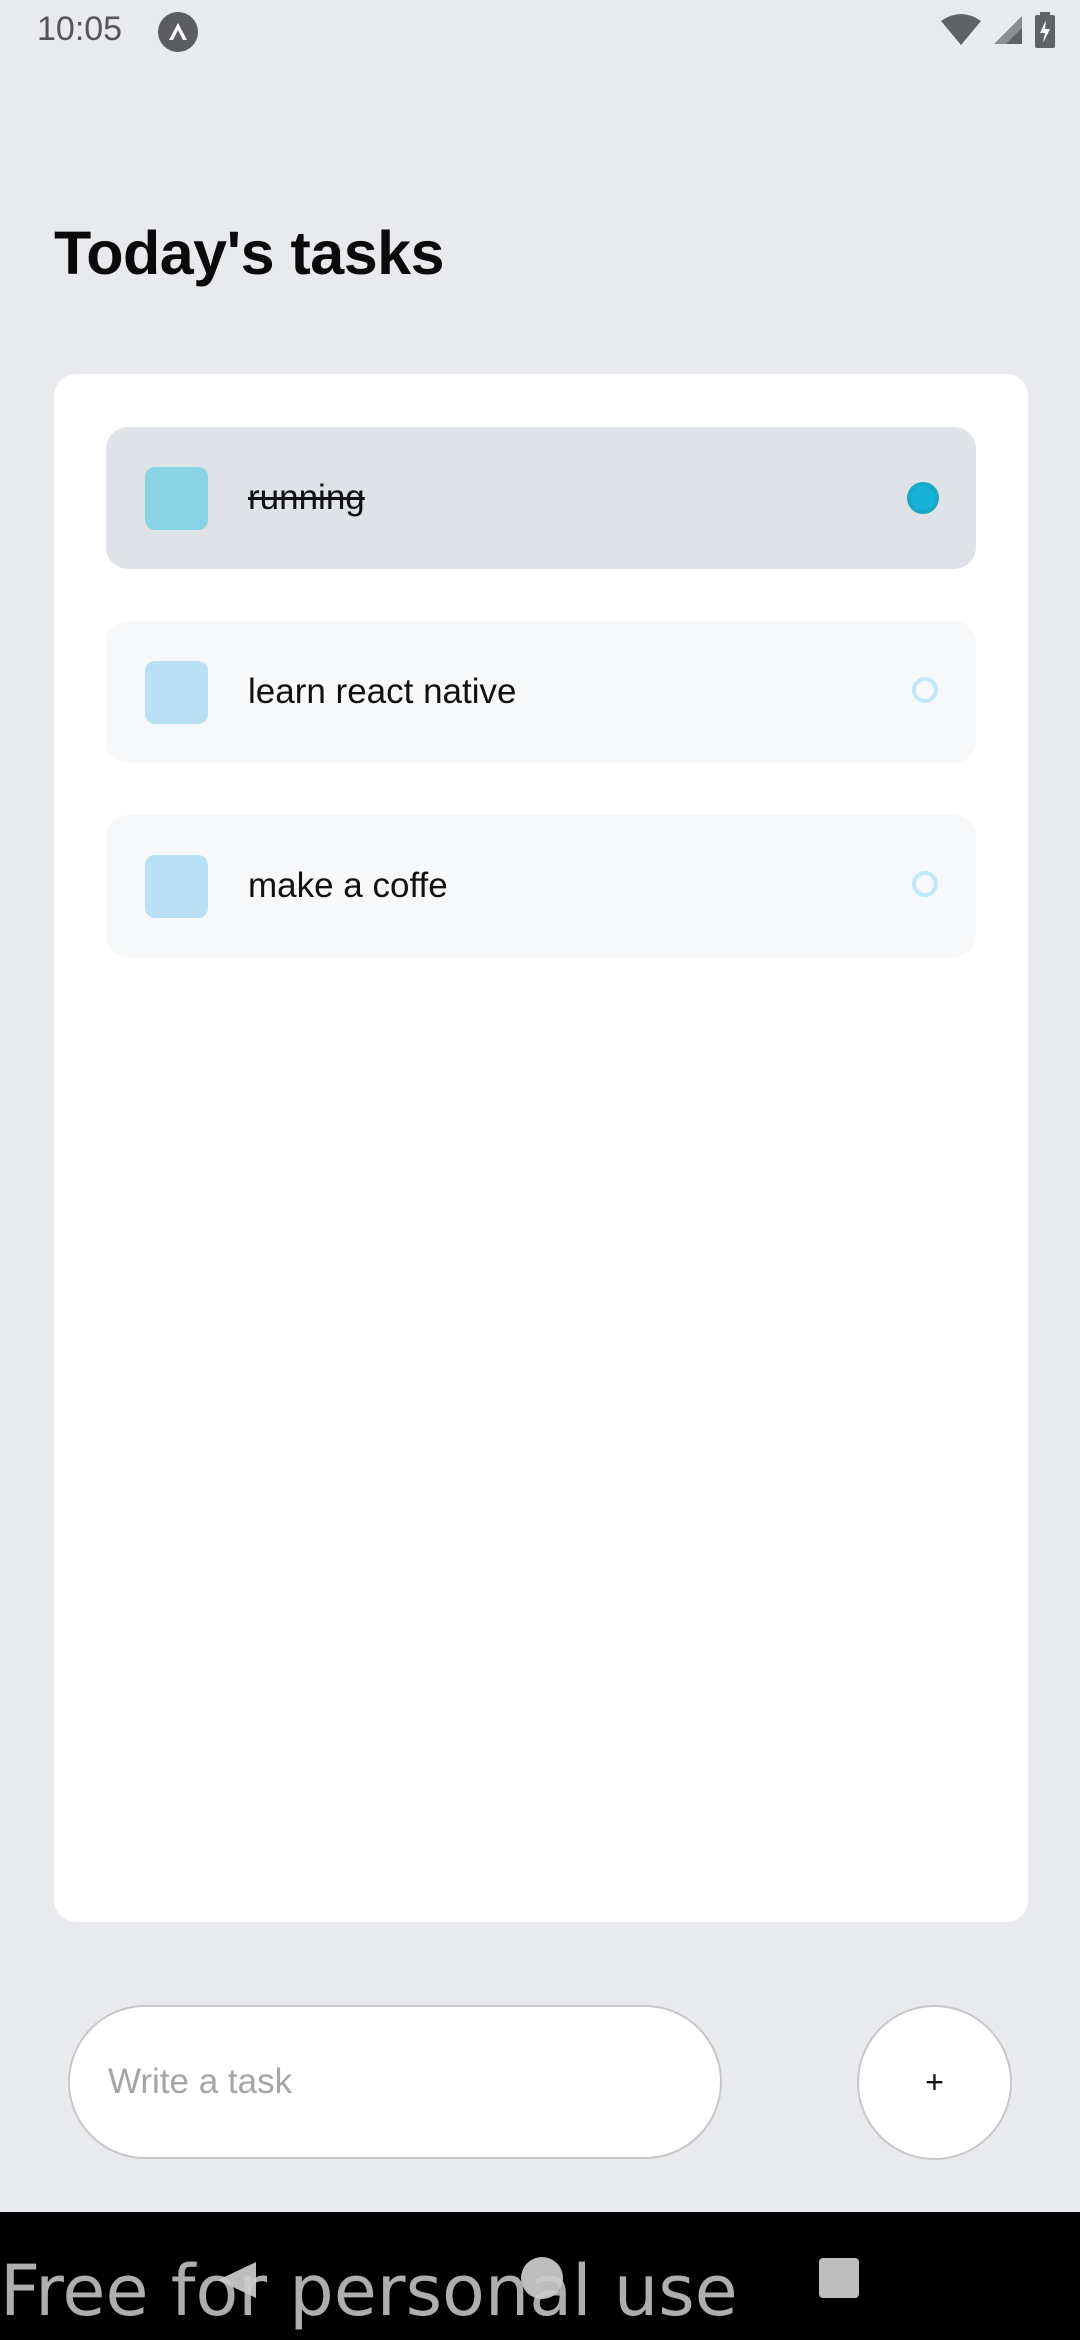 This screenshot has height=2340, width=1080. I want to click on task-item: learn react native, so click(541, 692).